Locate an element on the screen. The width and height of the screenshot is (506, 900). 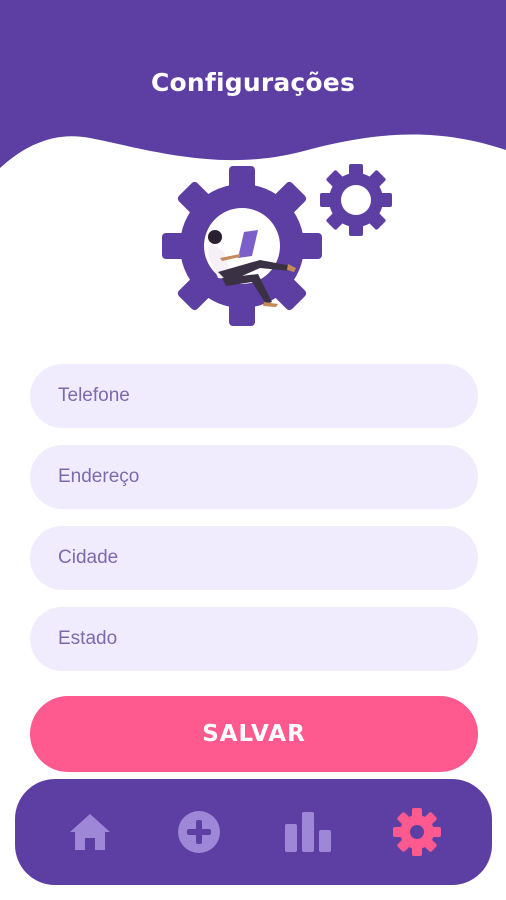
settings-illustration is located at coordinates (277, 245).